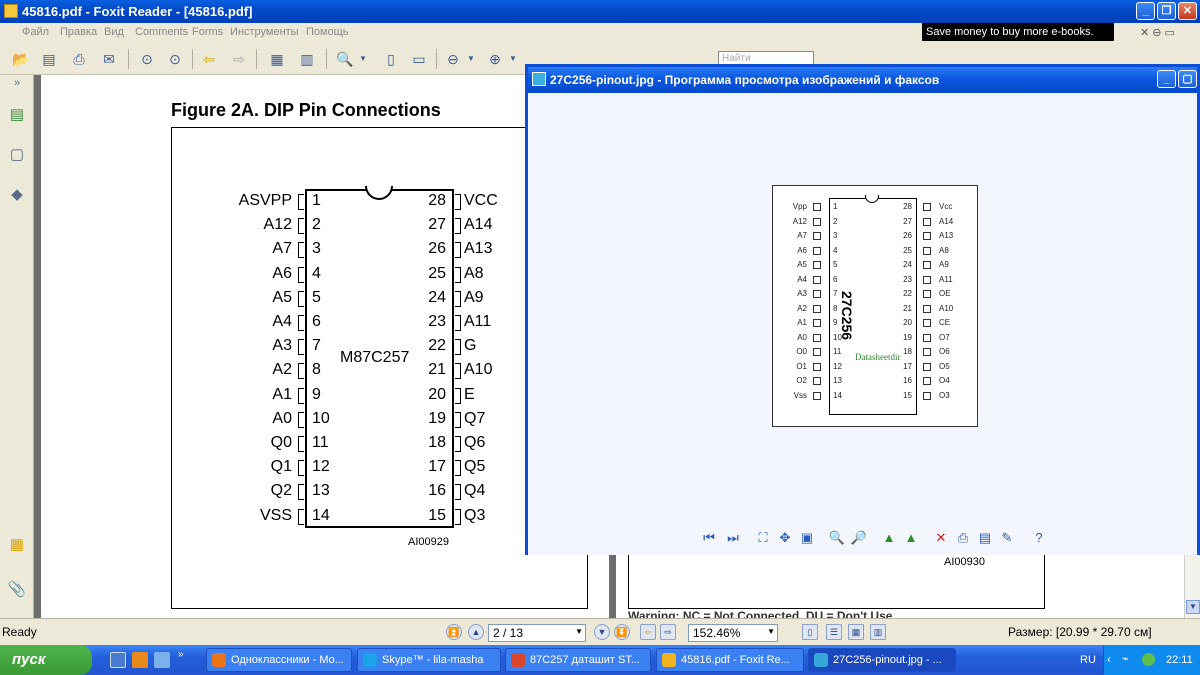 Image resolution: width=1200 pixels, height=675 pixels. I want to click on prev-page-icon: ⊙, so click(147, 59).